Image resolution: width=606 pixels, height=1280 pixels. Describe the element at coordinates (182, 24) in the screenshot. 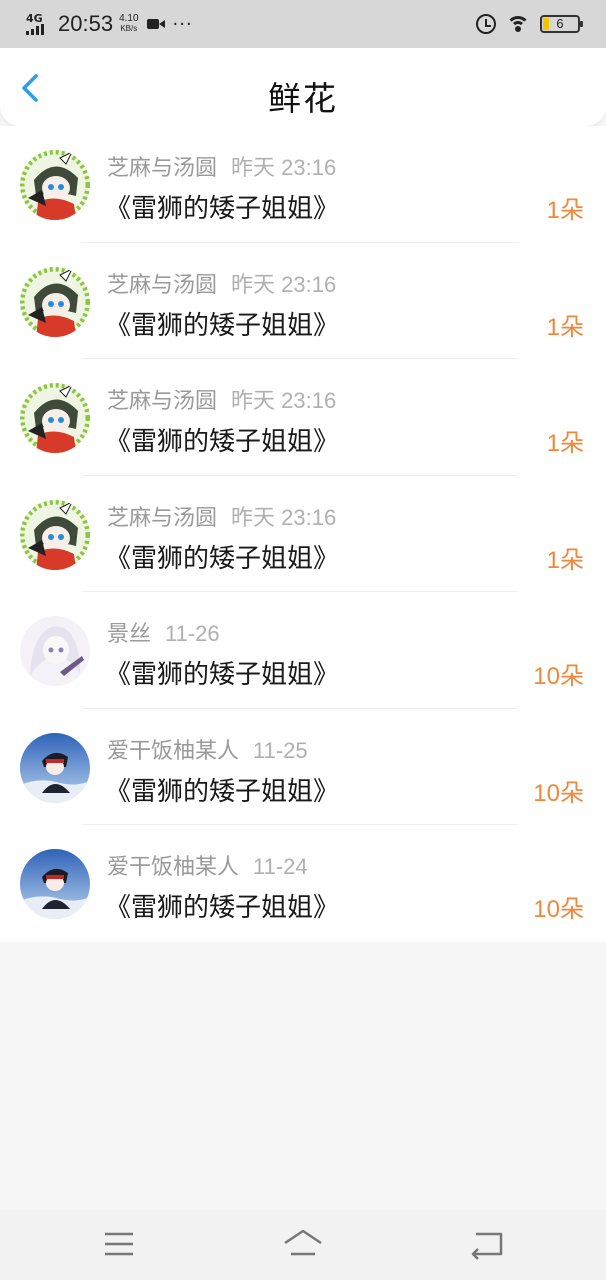

I see `more-notifications-icon: ···` at that location.